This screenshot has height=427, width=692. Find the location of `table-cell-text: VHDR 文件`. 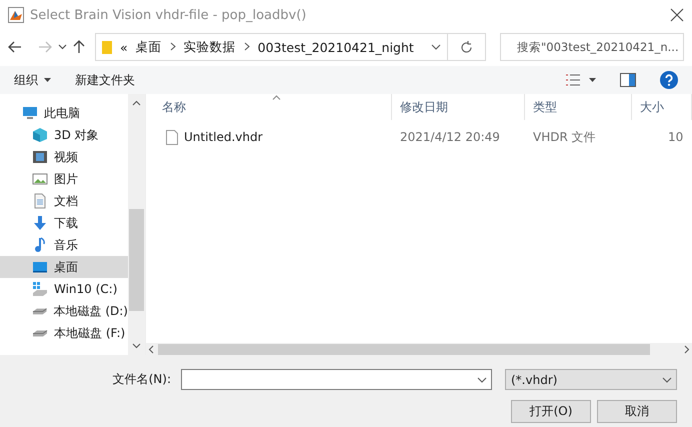

table-cell-text: VHDR 文件 is located at coordinates (564, 137).